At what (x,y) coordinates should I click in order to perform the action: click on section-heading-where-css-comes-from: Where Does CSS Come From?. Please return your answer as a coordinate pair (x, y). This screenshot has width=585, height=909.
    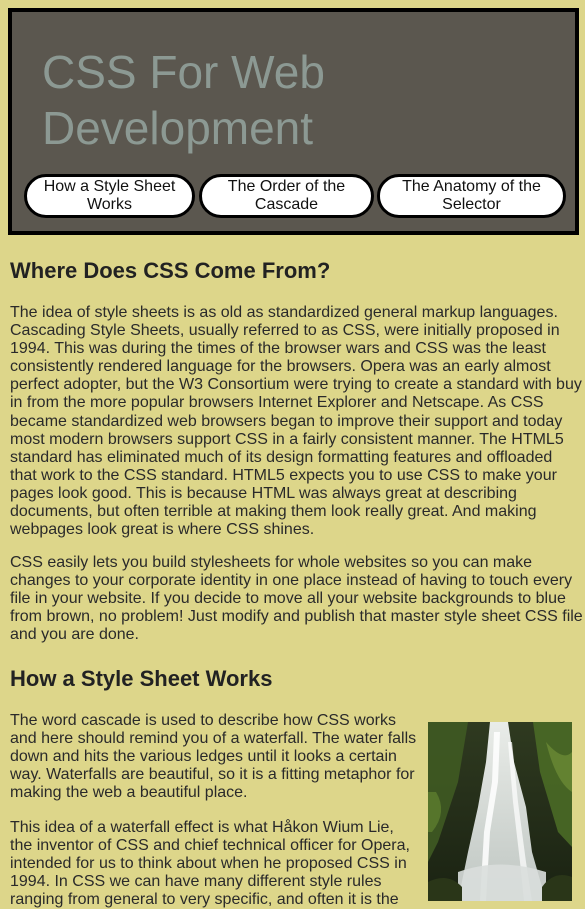
    Looking at the image, I should click on (170, 270).